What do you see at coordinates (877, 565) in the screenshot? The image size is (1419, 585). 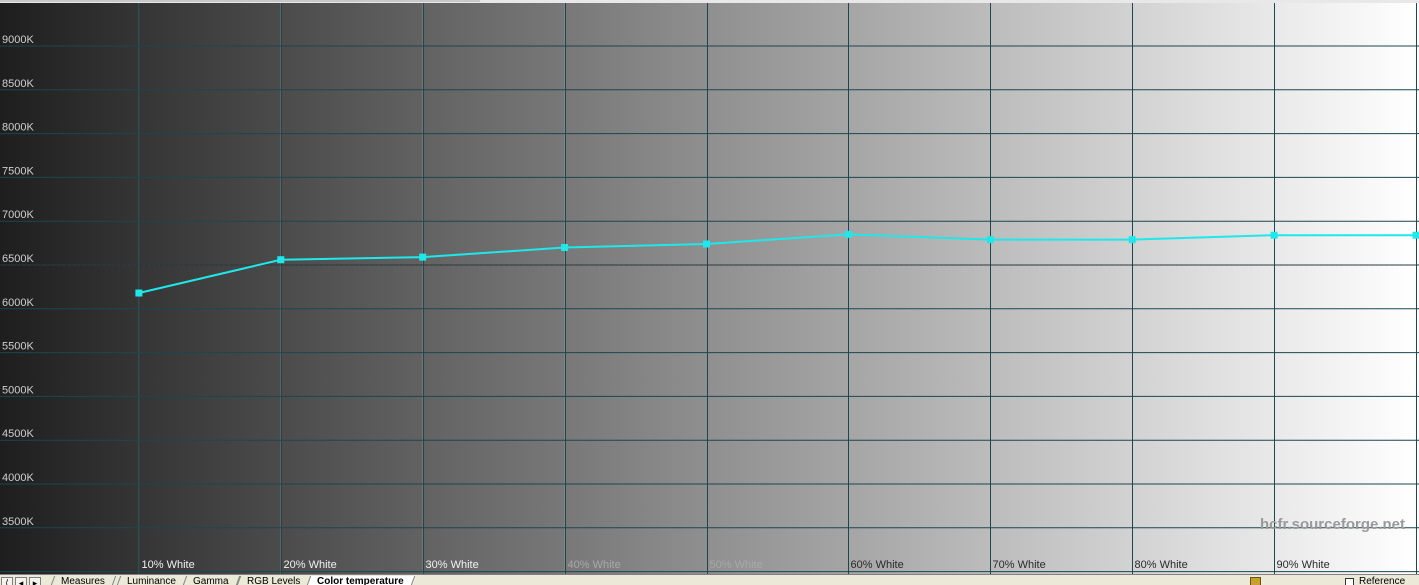 I see `x-tick-label: 60% White` at bounding box center [877, 565].